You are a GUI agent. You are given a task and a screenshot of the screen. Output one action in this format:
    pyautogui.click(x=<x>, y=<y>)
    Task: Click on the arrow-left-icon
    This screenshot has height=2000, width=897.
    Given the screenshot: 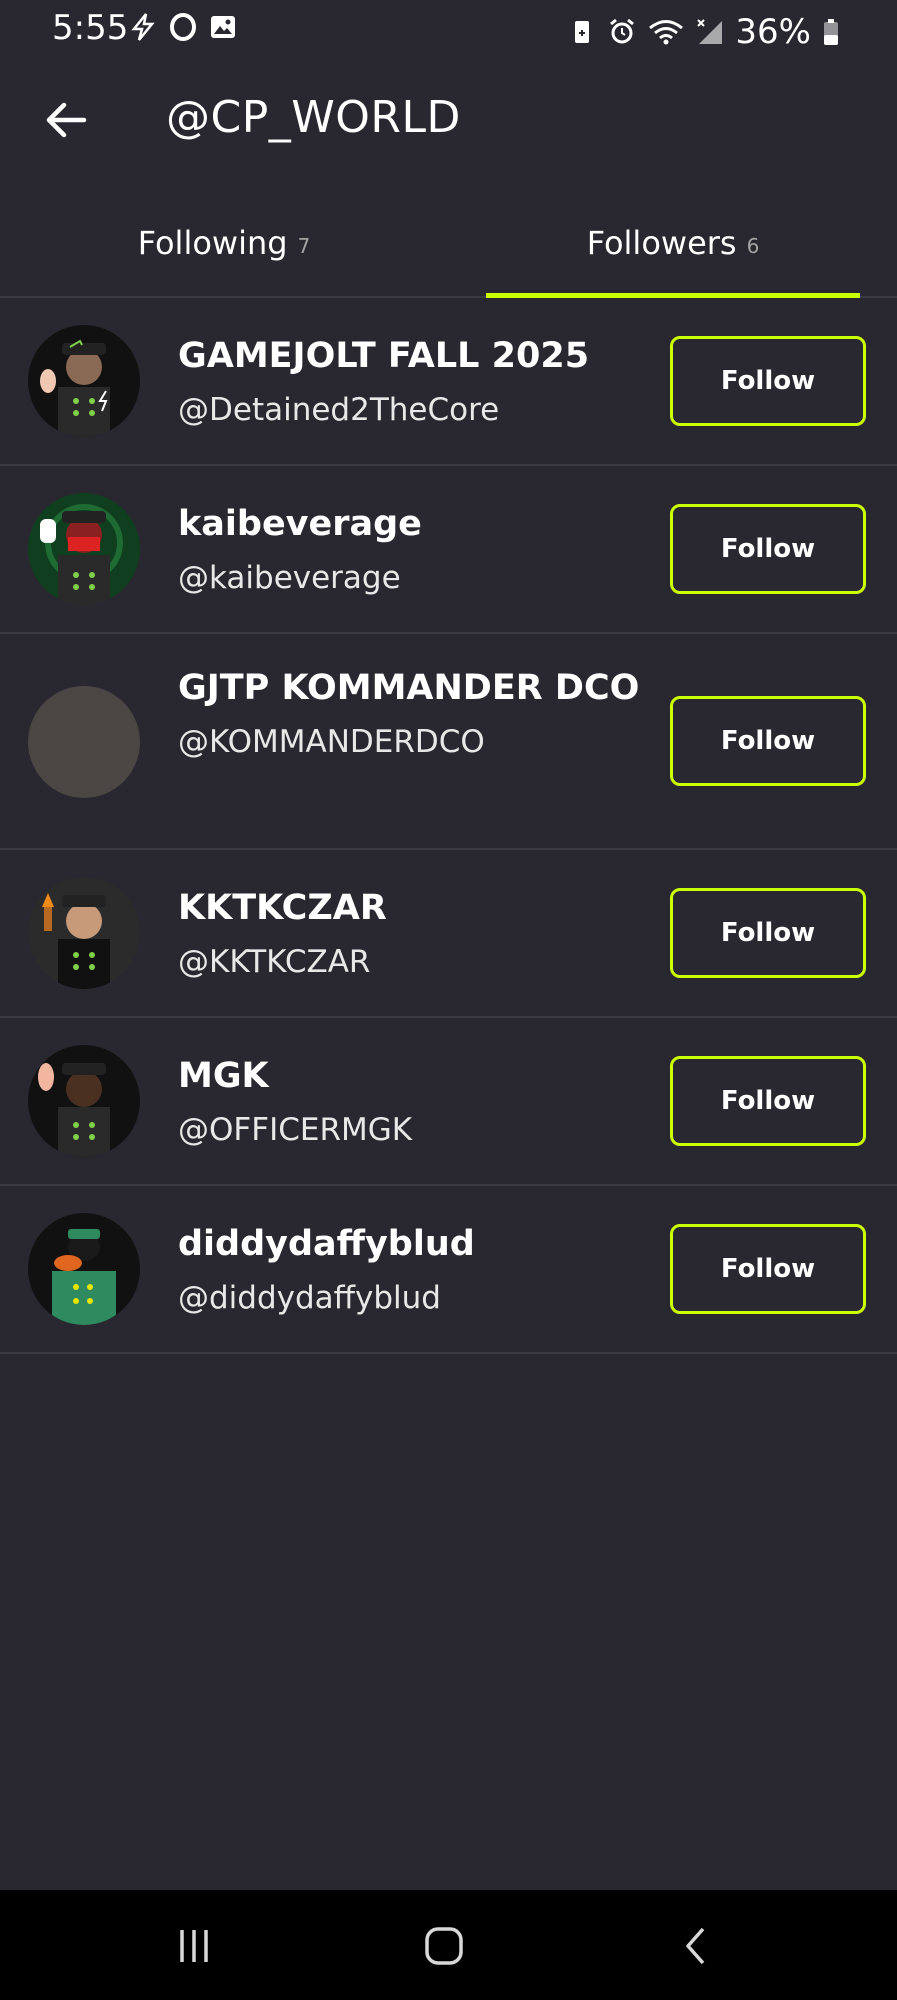 What is the action you would take?
    pyautogui.click(x=66, y=120)
    